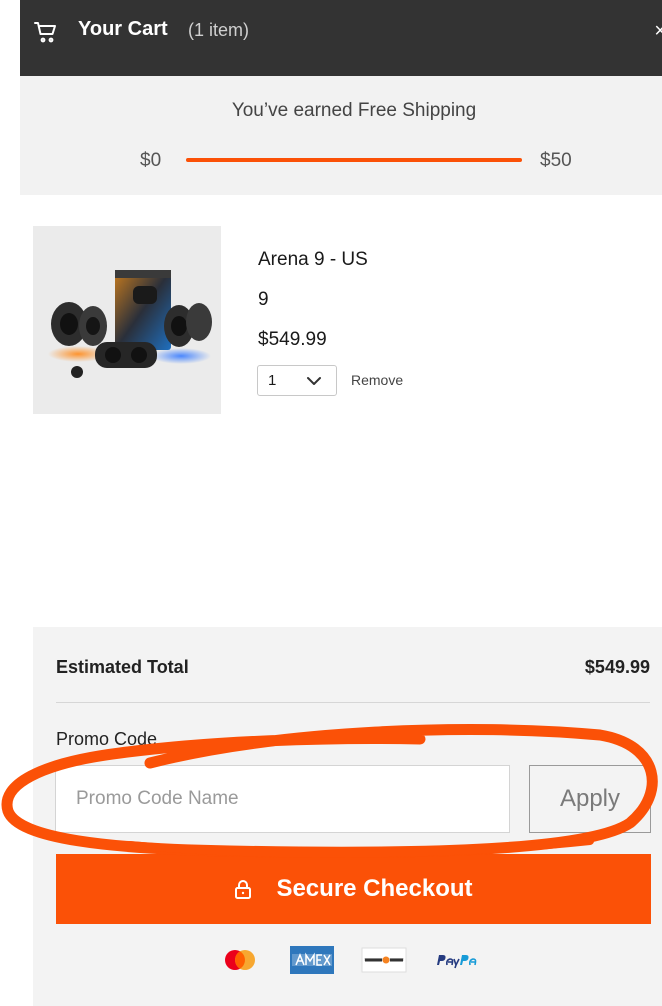 Image resolution: width=662 pixels, height=1006 pixels. I want to click on summary-divider, so click(353, 702).